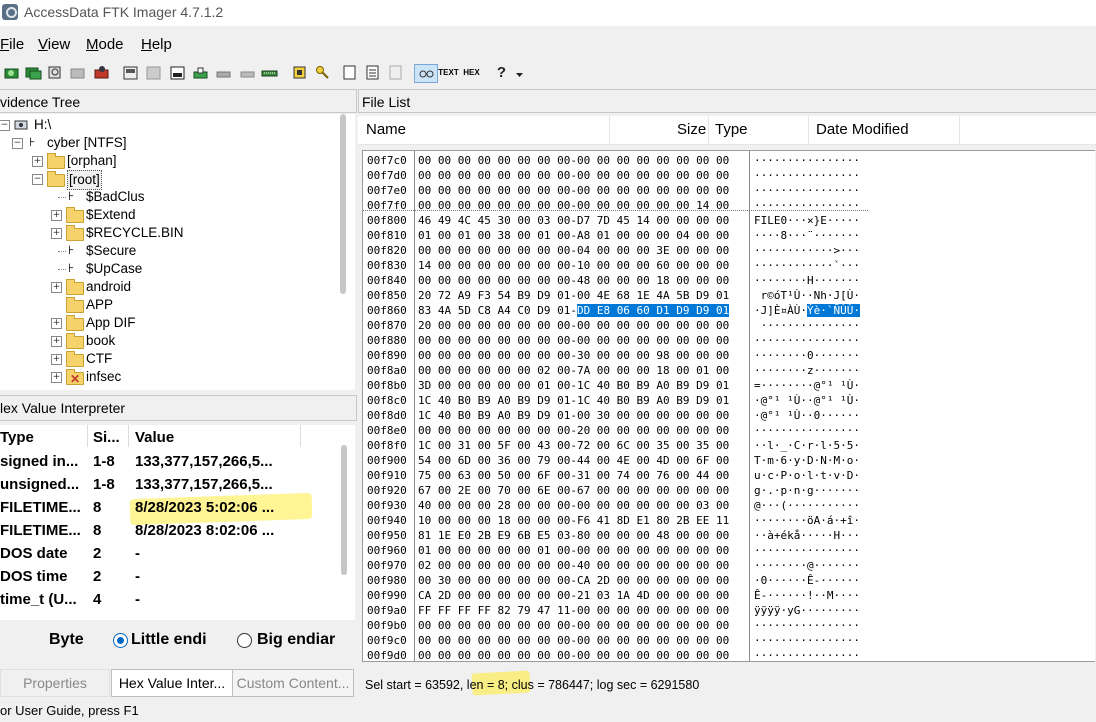  I want to click on interpreter-size-cell: 8, so click(97, 530).